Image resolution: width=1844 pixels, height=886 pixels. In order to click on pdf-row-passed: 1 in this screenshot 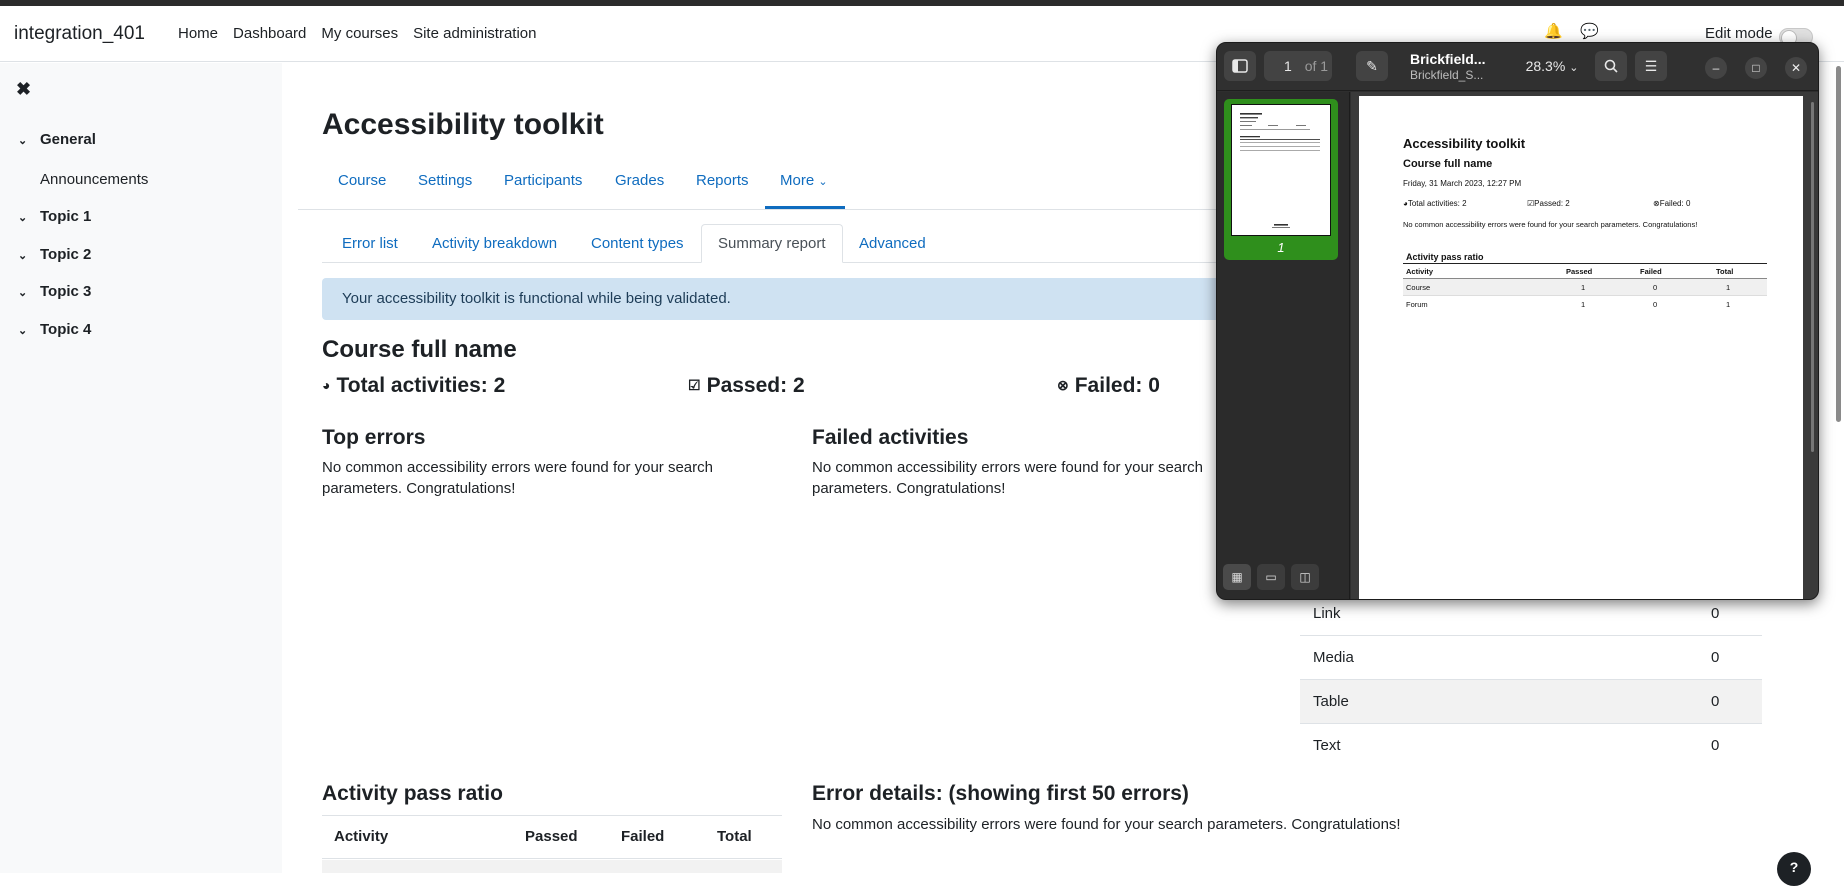, I will do `click(1583, 304)`.